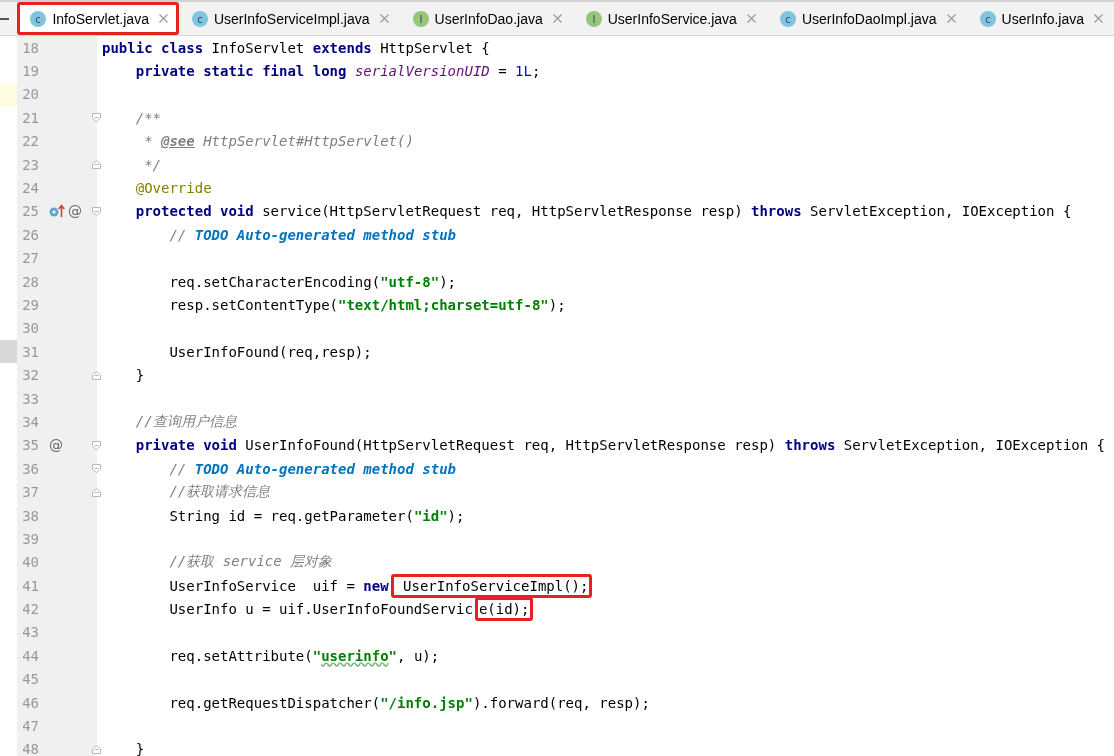  Describe the element at coordinates (30, 71) in the screenshot. I see `line-number: 19` at that location.